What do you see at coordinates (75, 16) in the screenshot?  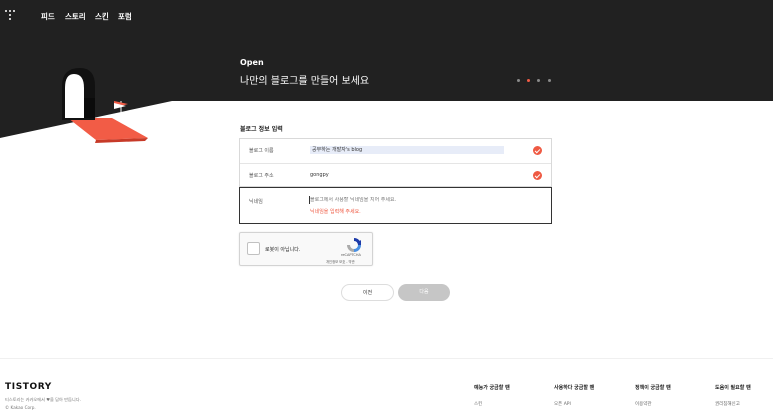 I see `nav-story: 스토리` at bounding box center [75, 16].